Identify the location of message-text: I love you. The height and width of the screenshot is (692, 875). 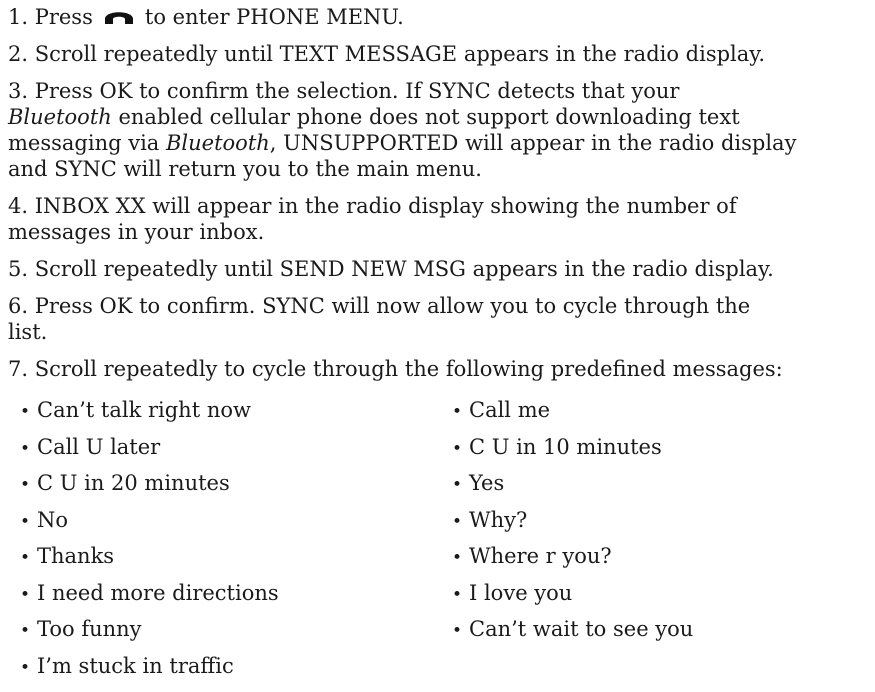
(521, 592).